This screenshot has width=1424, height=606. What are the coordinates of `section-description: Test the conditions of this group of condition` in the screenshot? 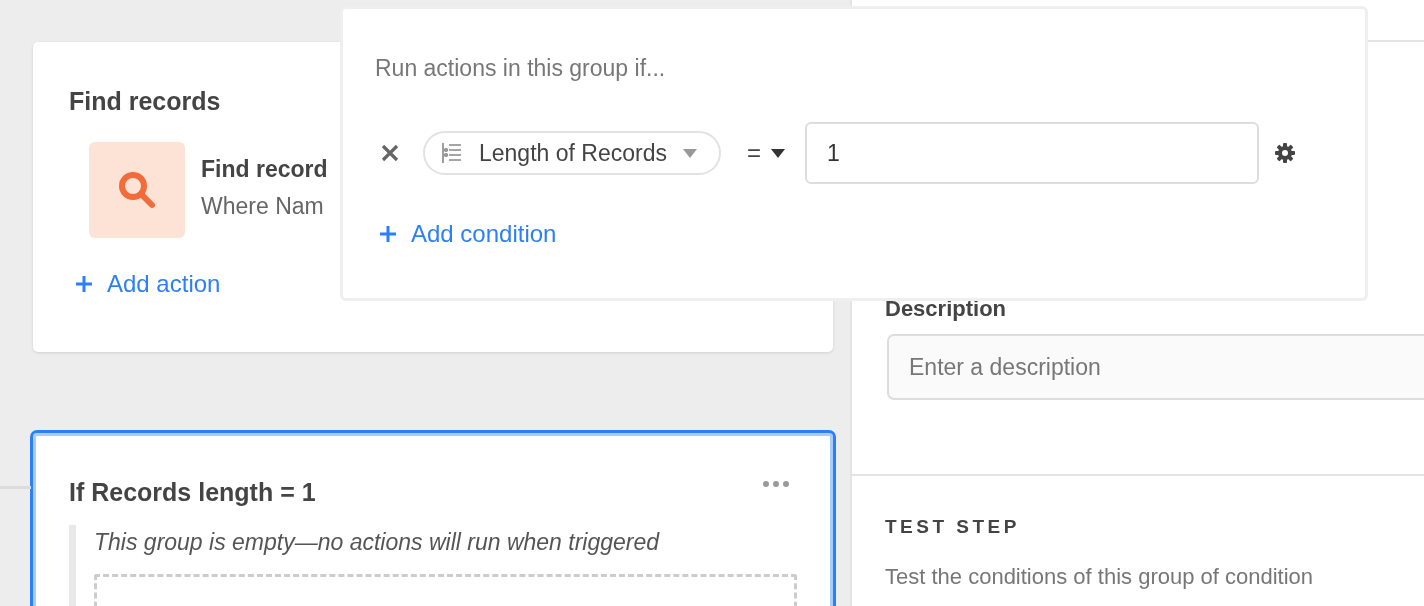 It's located at (1100, 577).